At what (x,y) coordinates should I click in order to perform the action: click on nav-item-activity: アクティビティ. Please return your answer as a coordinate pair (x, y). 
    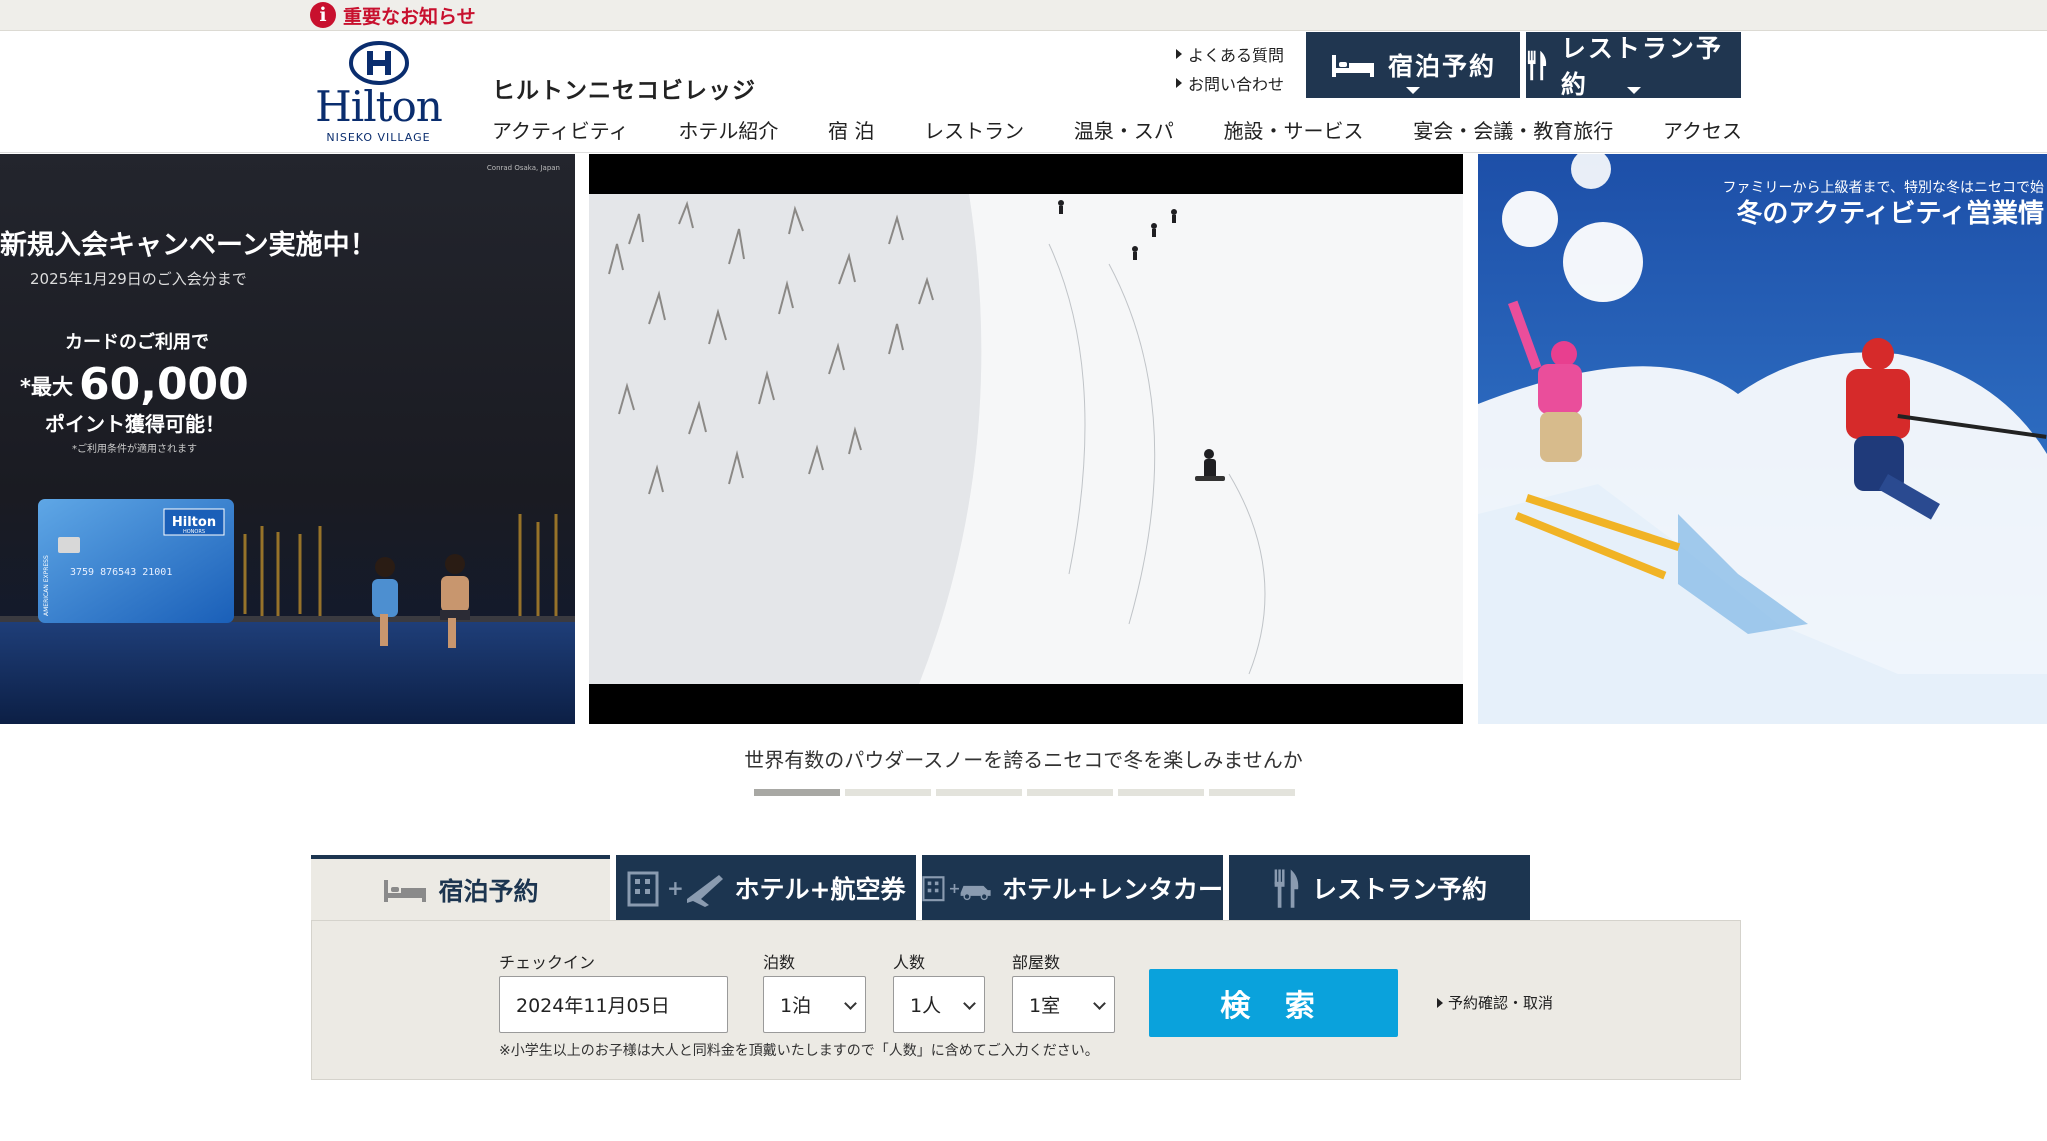
    Looking at the image, I should click on (560, 129).